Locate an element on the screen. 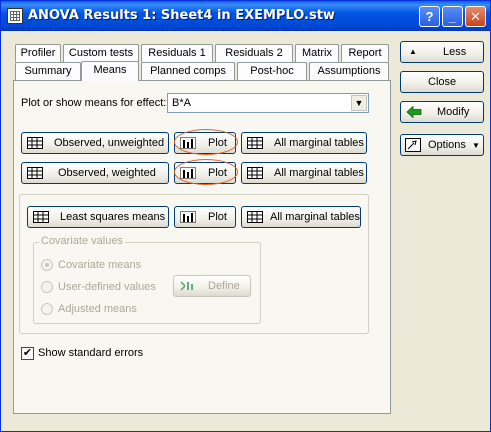  observed-weighted-marginal-button: All marginal tables is located at coordinates (304, 173).